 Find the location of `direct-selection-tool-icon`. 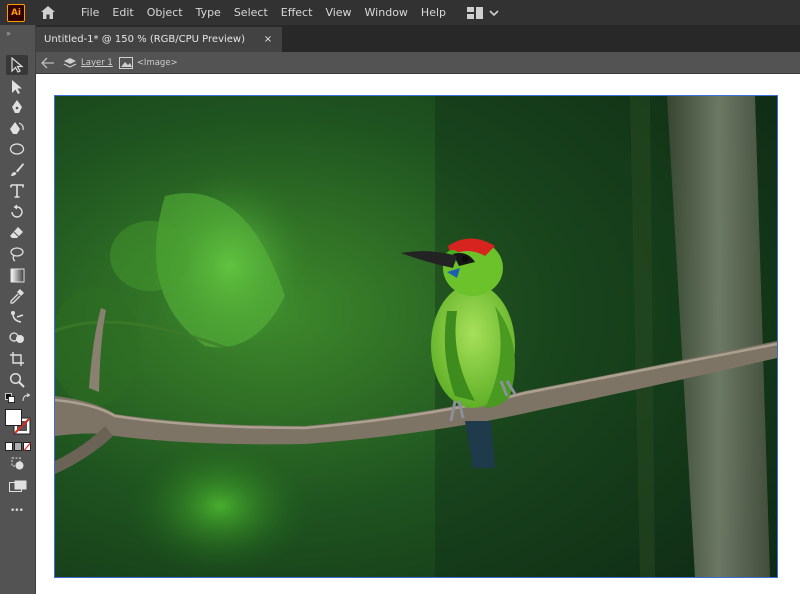

direct-selection-tool-icon is located at coordinates (17, 87).